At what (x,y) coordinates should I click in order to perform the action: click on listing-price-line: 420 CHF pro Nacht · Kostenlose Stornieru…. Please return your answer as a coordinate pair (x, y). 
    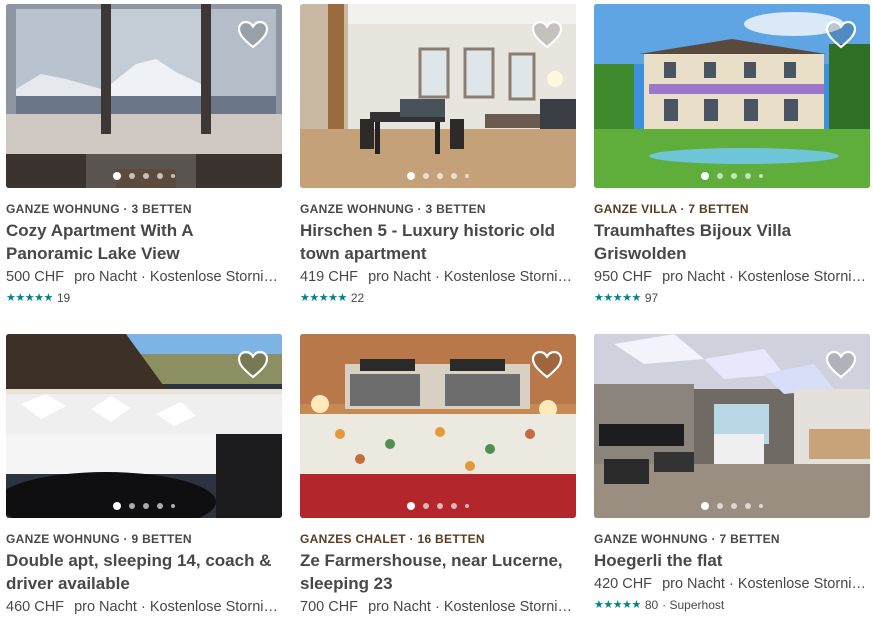
    Looking at the image, I should click on (732, 584).